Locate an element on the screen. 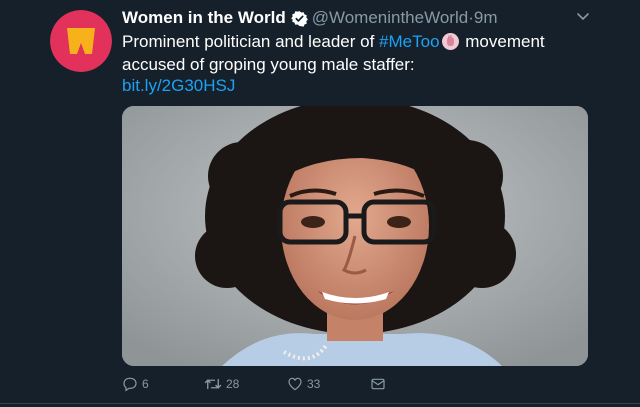 This screenshot has width=640, height=407. like-count: 33 is located at coordinates (314, 384).